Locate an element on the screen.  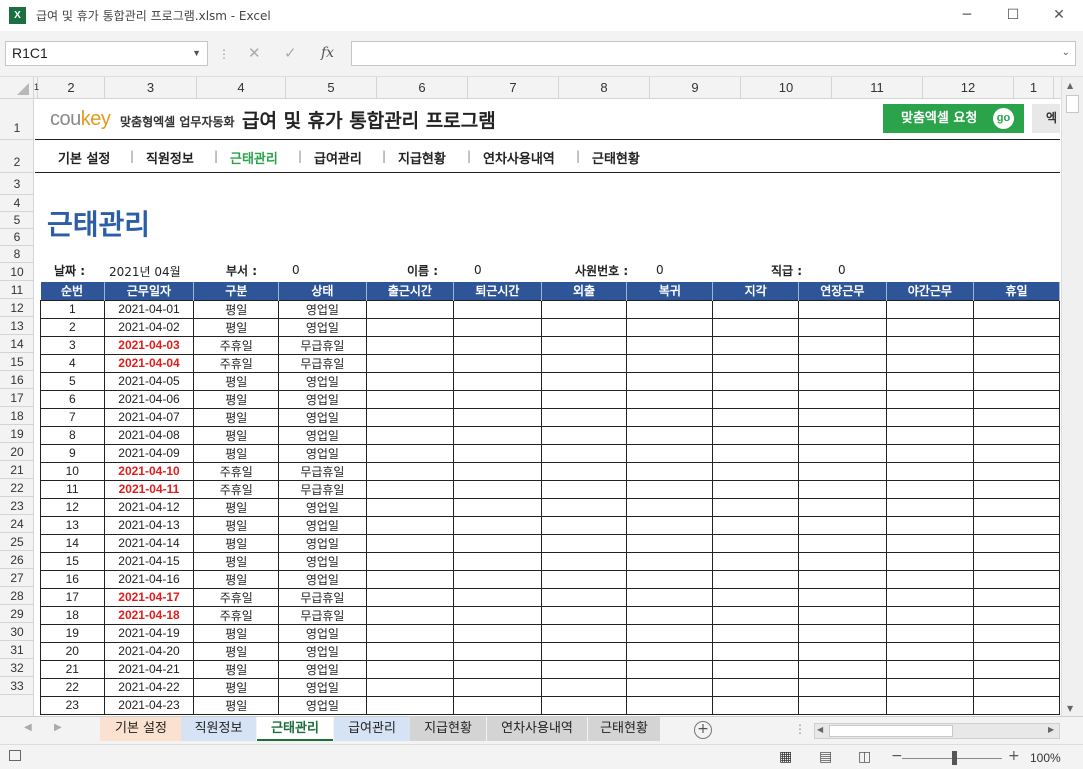
row-header: 24 is located at coordinates (16, 524).